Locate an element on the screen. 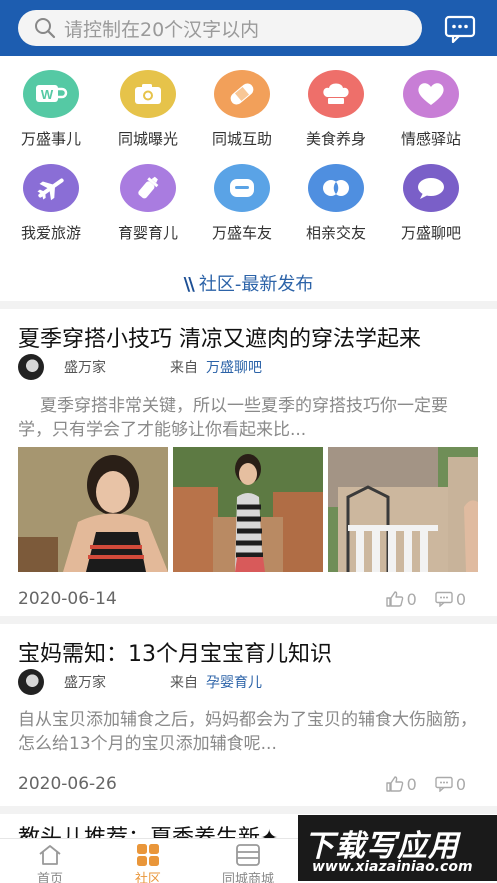 The height and width of the screenshot is (883, 497). category-item: 同城互助 is located at coordinates (242, 109).